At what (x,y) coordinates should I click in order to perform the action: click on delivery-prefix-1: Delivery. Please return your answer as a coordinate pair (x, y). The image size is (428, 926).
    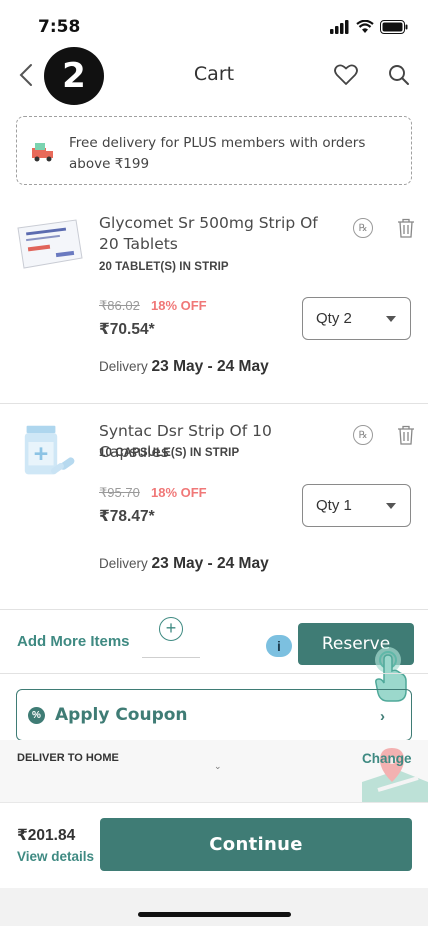
    Looking at the image, I should click on (123, 366).